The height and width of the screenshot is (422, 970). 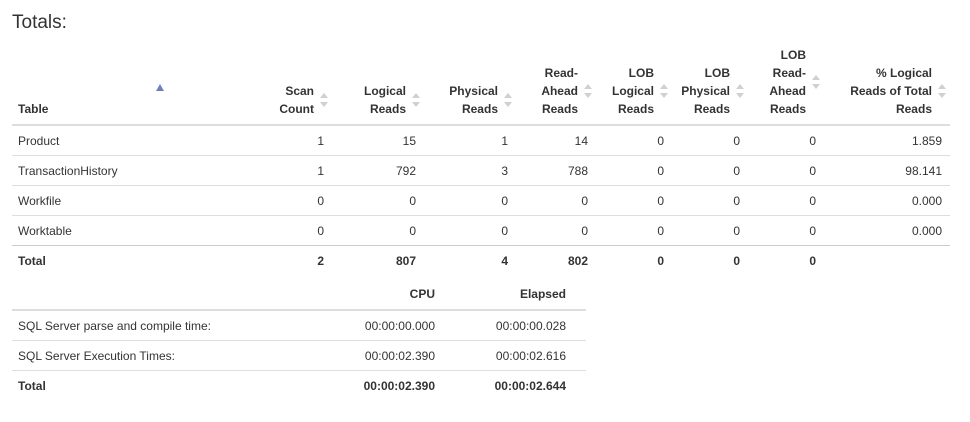 What do you see at coordinates (378, 170) in the screenshot?
I see `cell-logical-reads: 792` at bounding box center [378, 170].